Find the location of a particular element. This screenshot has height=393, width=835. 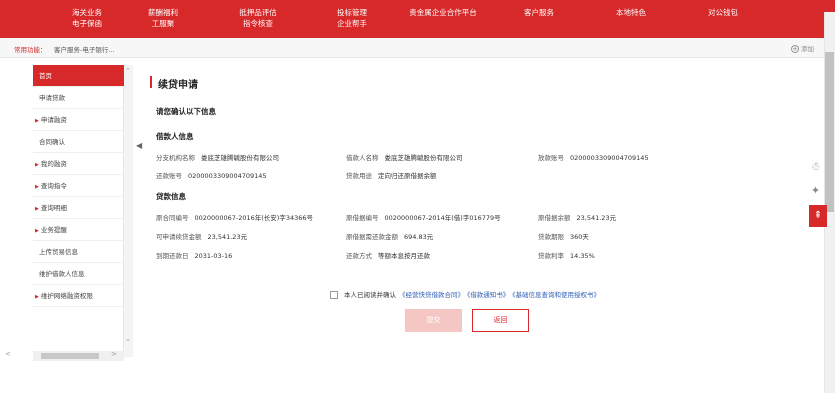

back-to-top-icon: ⇞ is located at coordinates (818, 216).